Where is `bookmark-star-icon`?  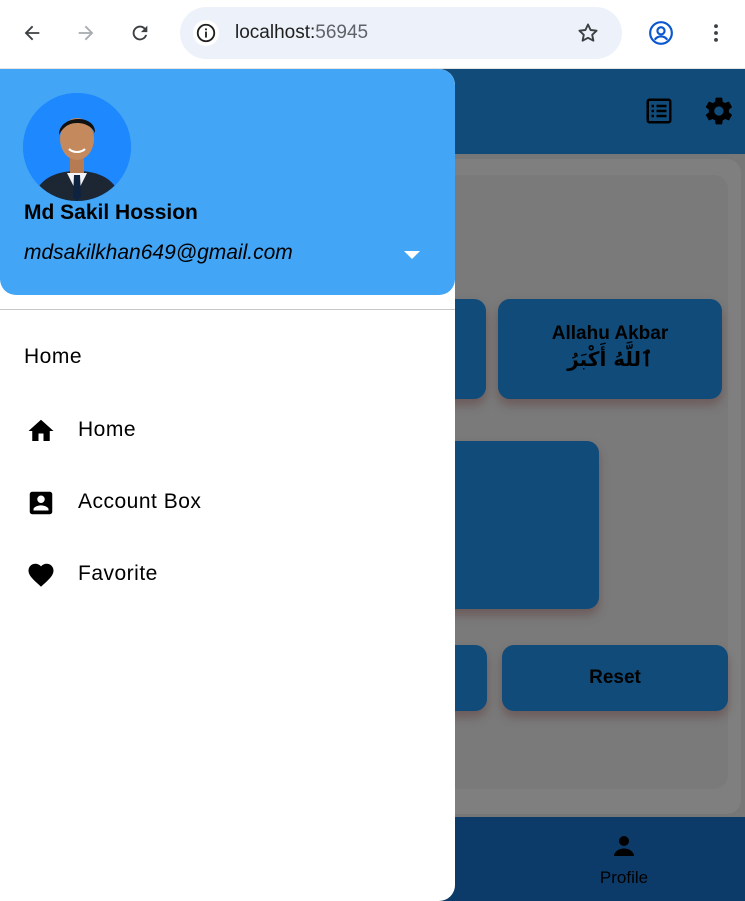
bookmark-star-icon is located at coordinates (588, 35).